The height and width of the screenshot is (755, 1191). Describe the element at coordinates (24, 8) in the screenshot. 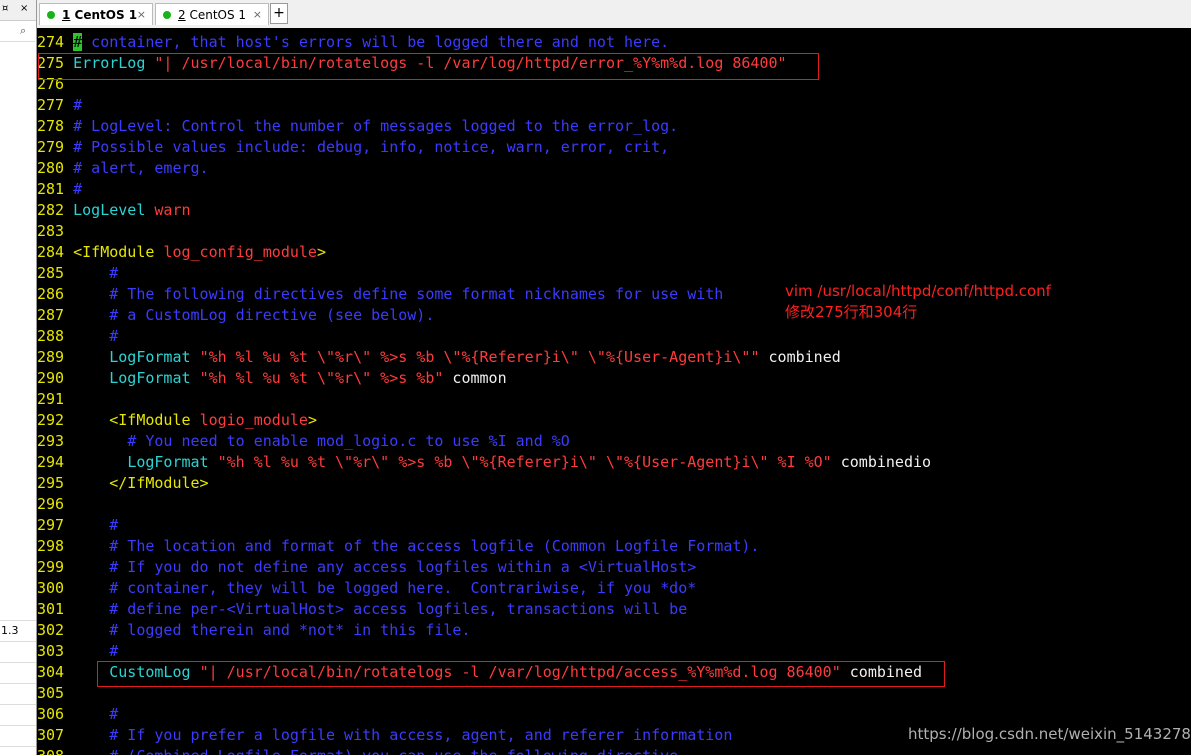

I see `close-icon: ×` at that location.